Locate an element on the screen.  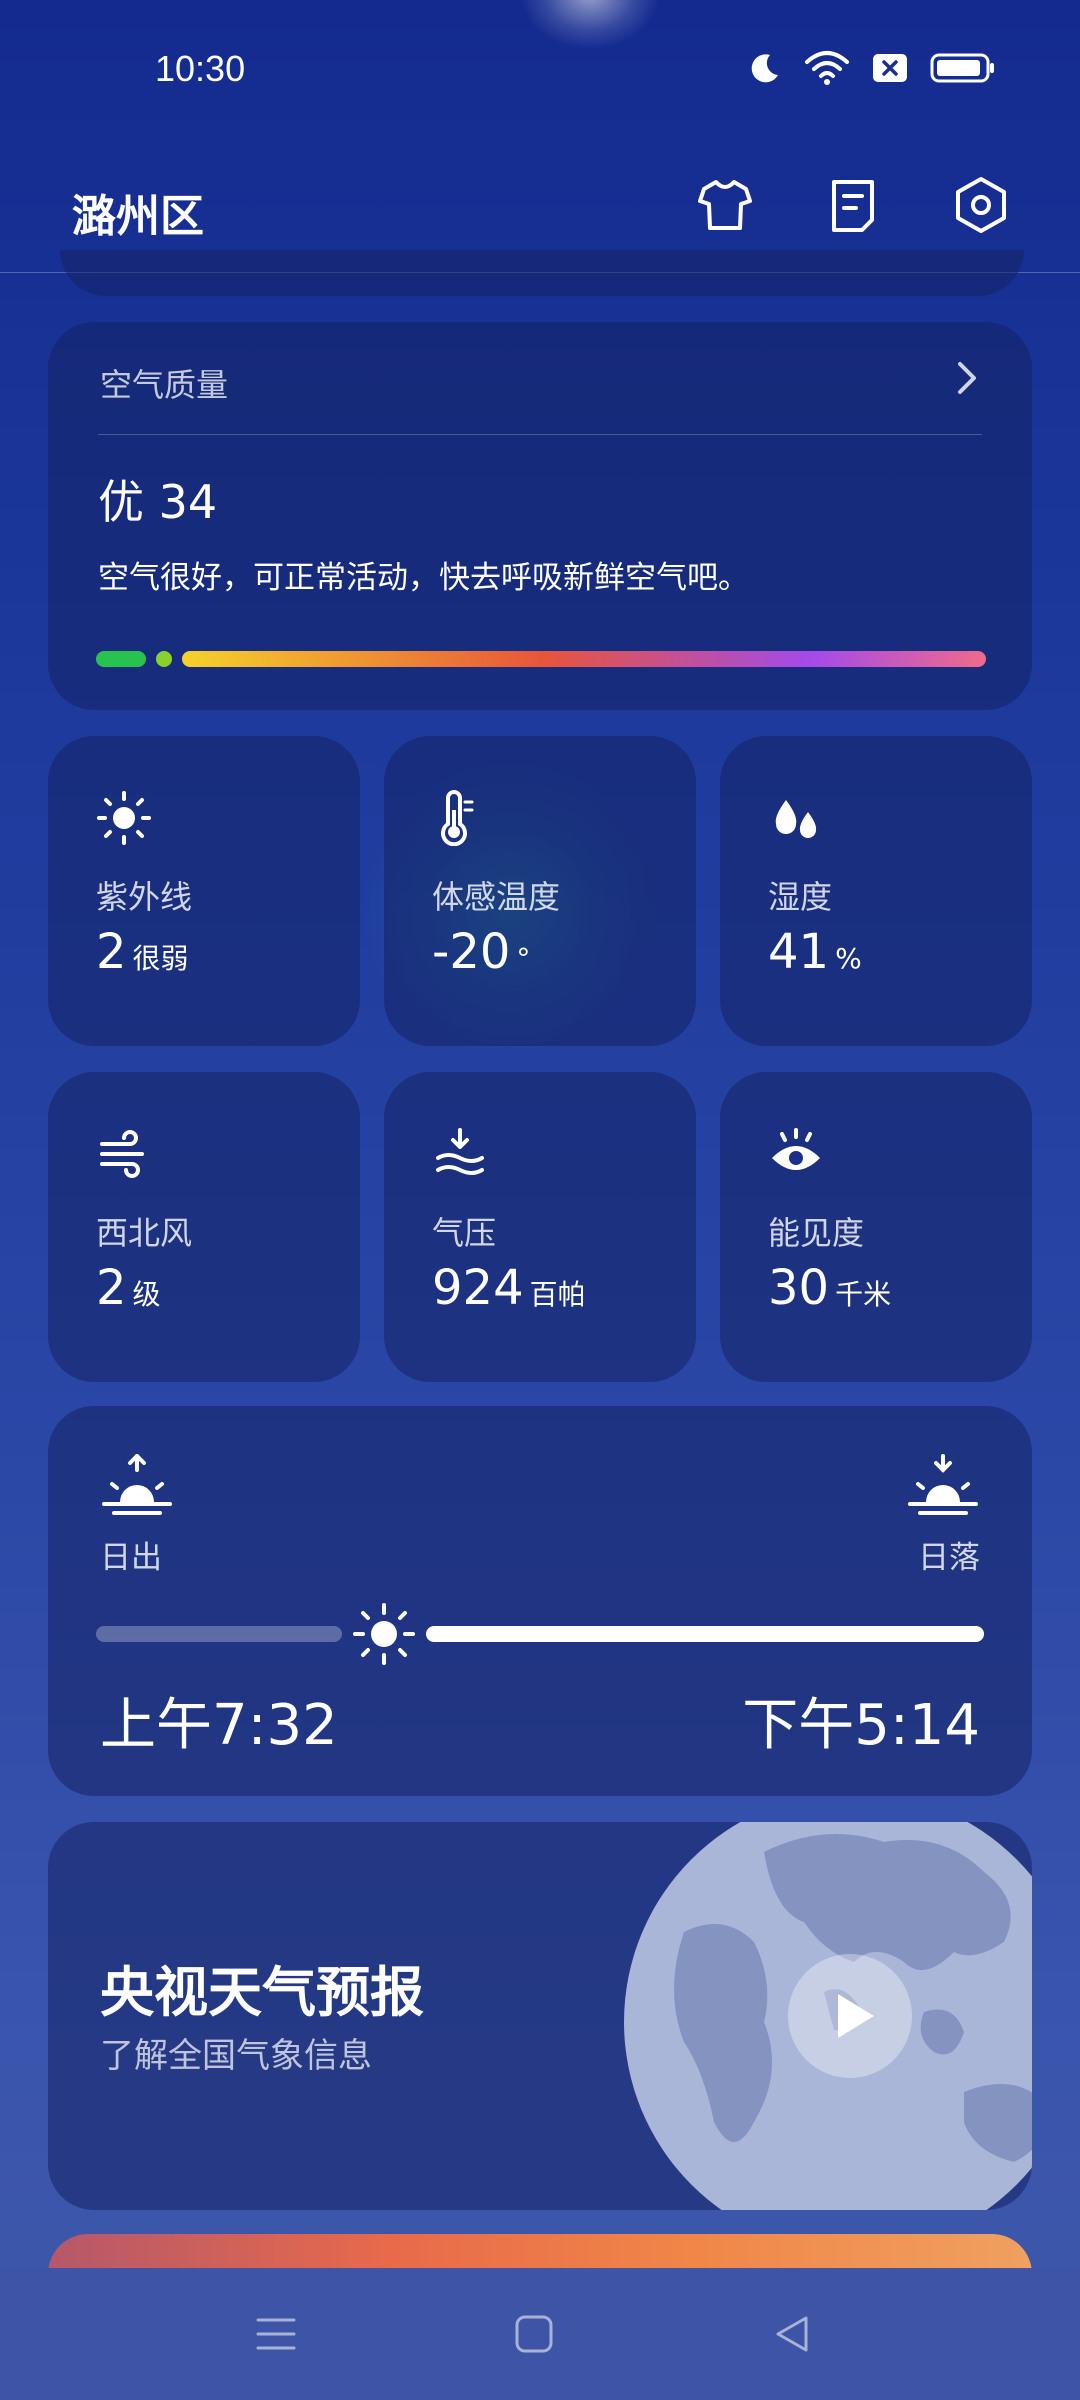
wind-icon is located at coordinates (122, 1154).